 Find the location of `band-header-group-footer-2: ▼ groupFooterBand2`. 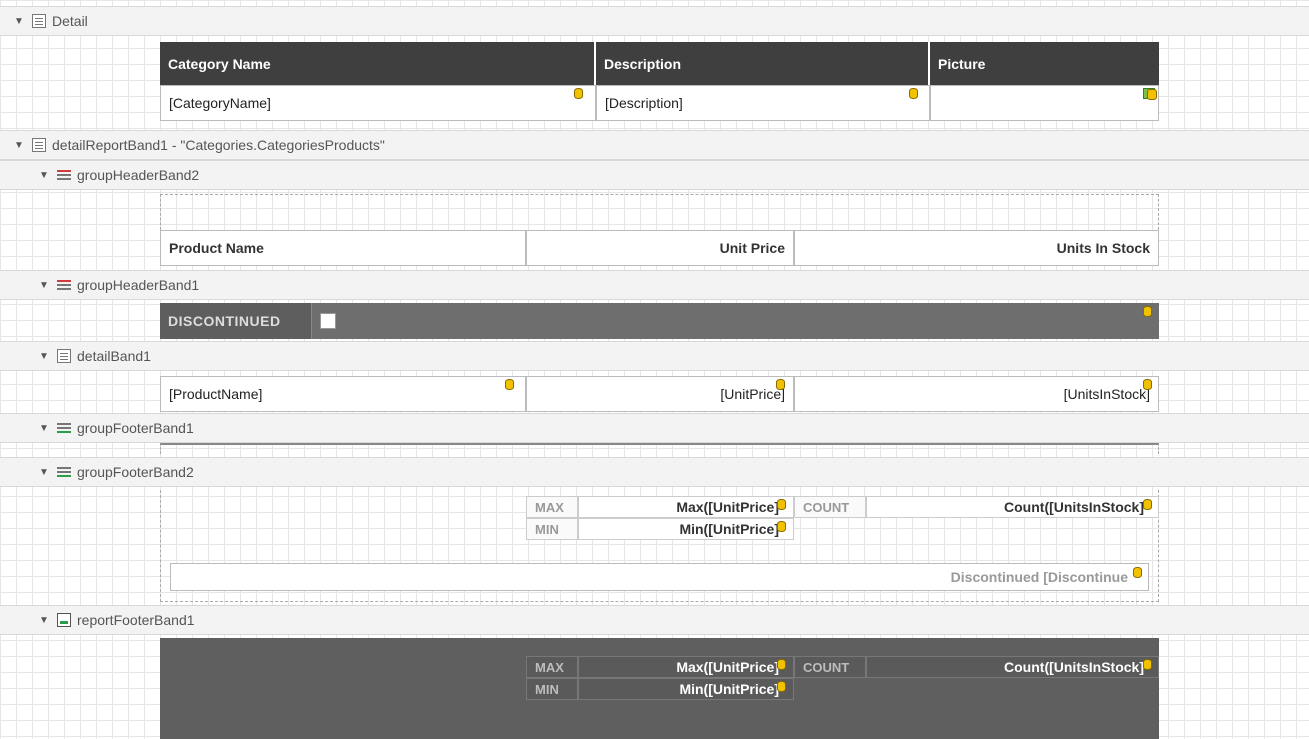

band-header-group-footer-2: ▼ groupFooterBand2 is located at coordinates (654, 472).